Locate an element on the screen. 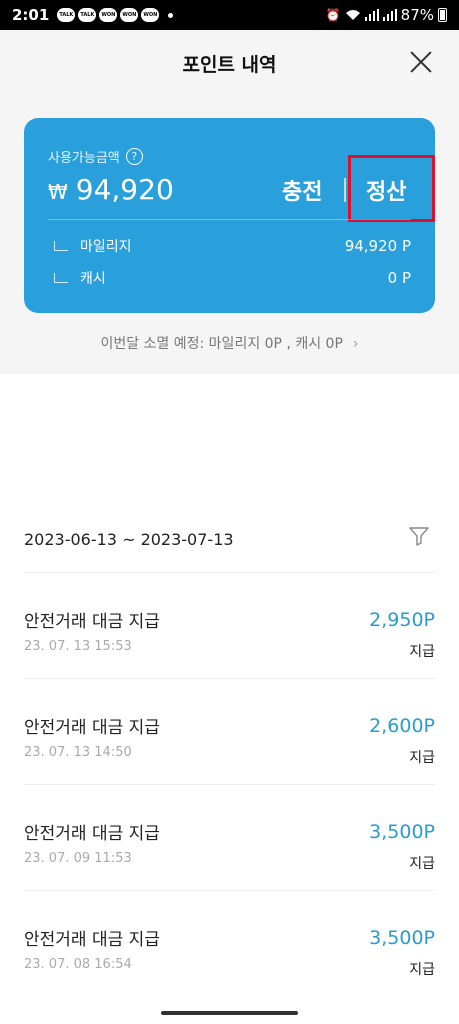 The height and width of the screenshot is (1024, 459). cash-row: 캐시 0 P is located at coordinates (232, 278).